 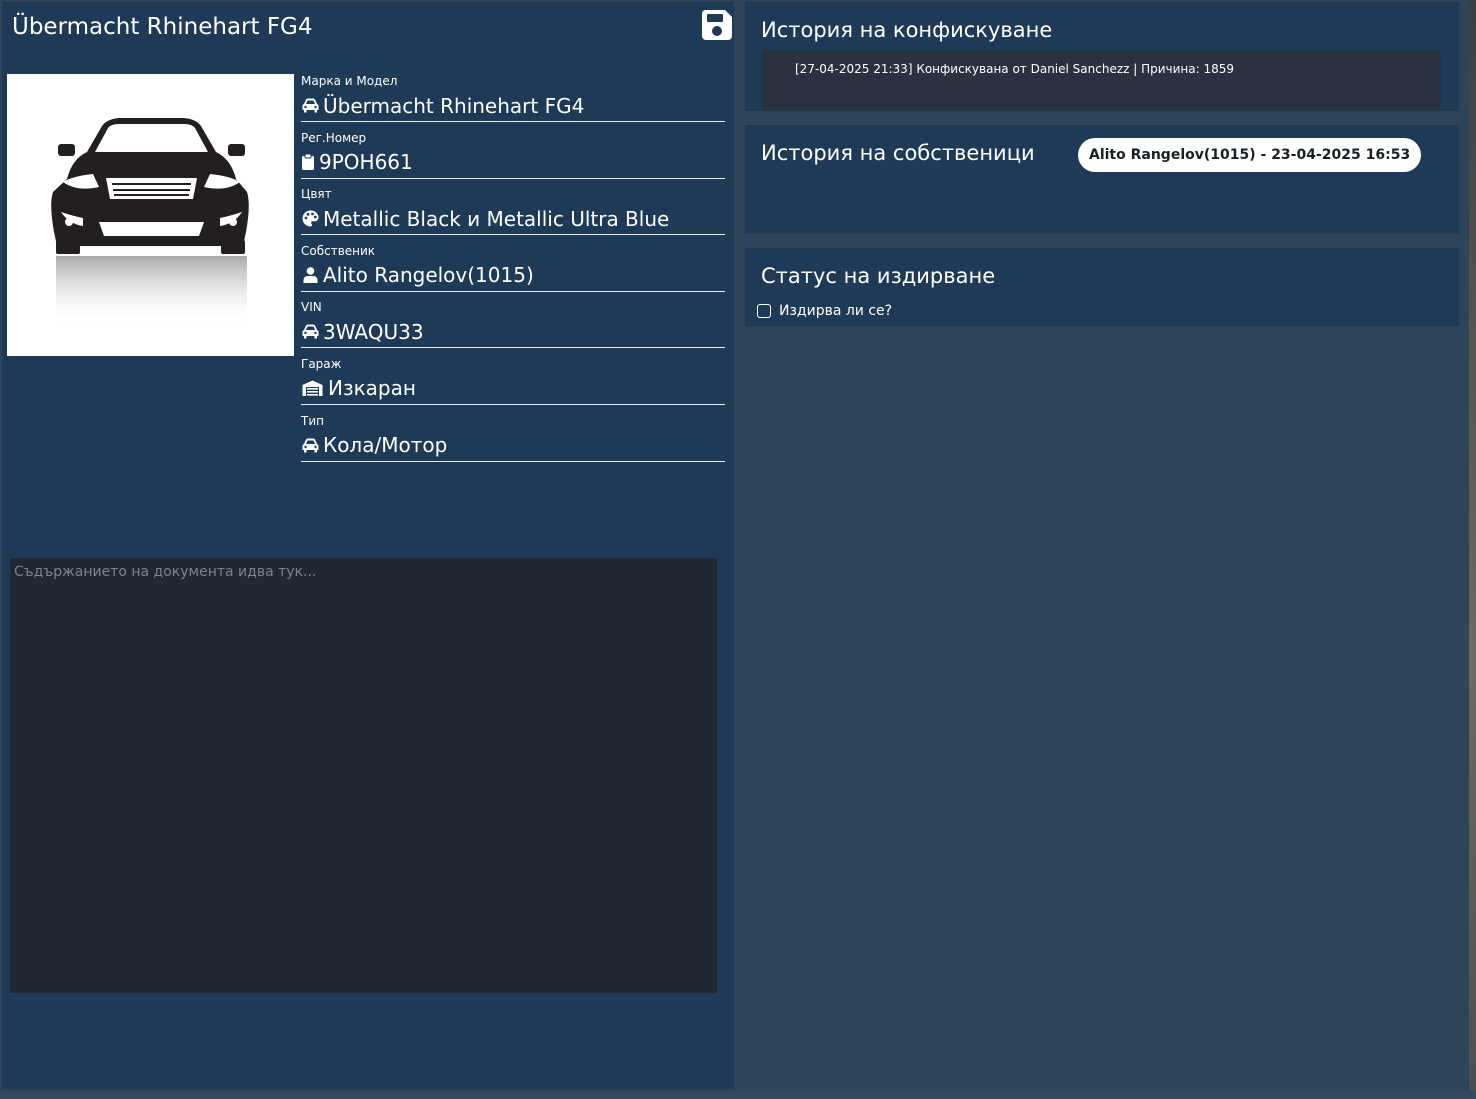 What do you see at coordinates (150, 222) in the screenshot?
I see `car-front-icon` at bounding box center [150, 222].